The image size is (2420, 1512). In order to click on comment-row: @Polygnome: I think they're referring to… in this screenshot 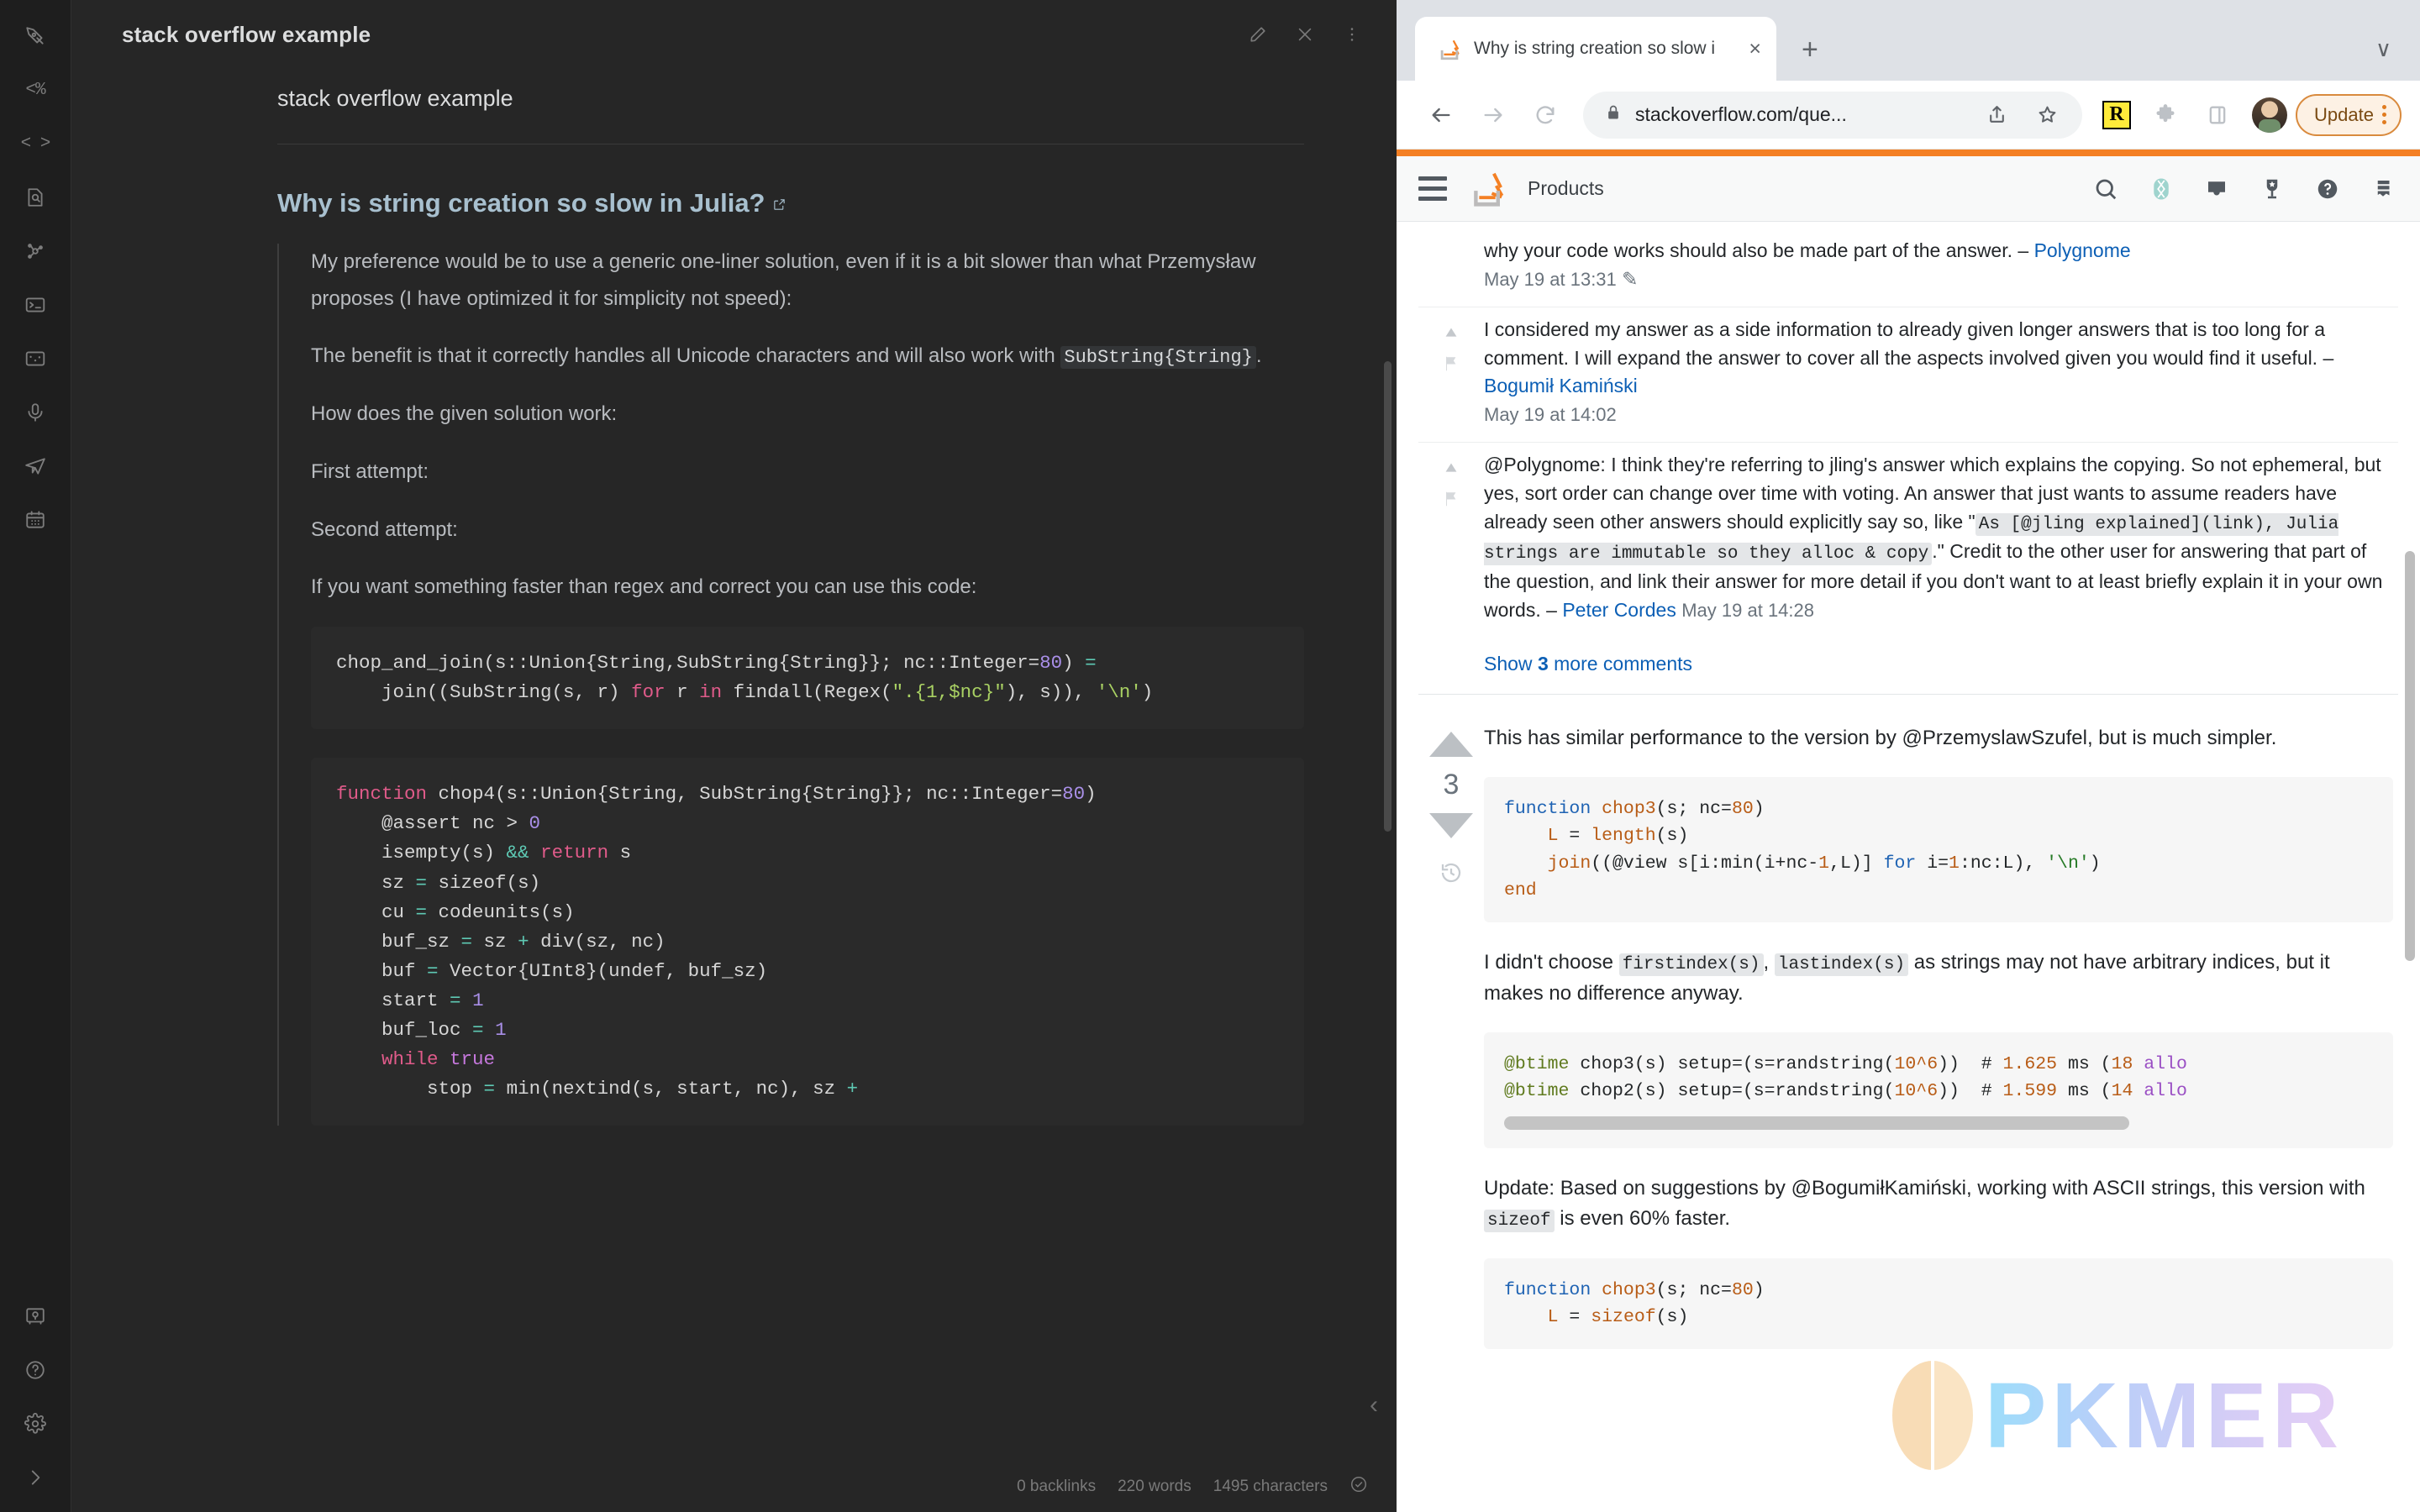, I will do `click(1908, 540)`.